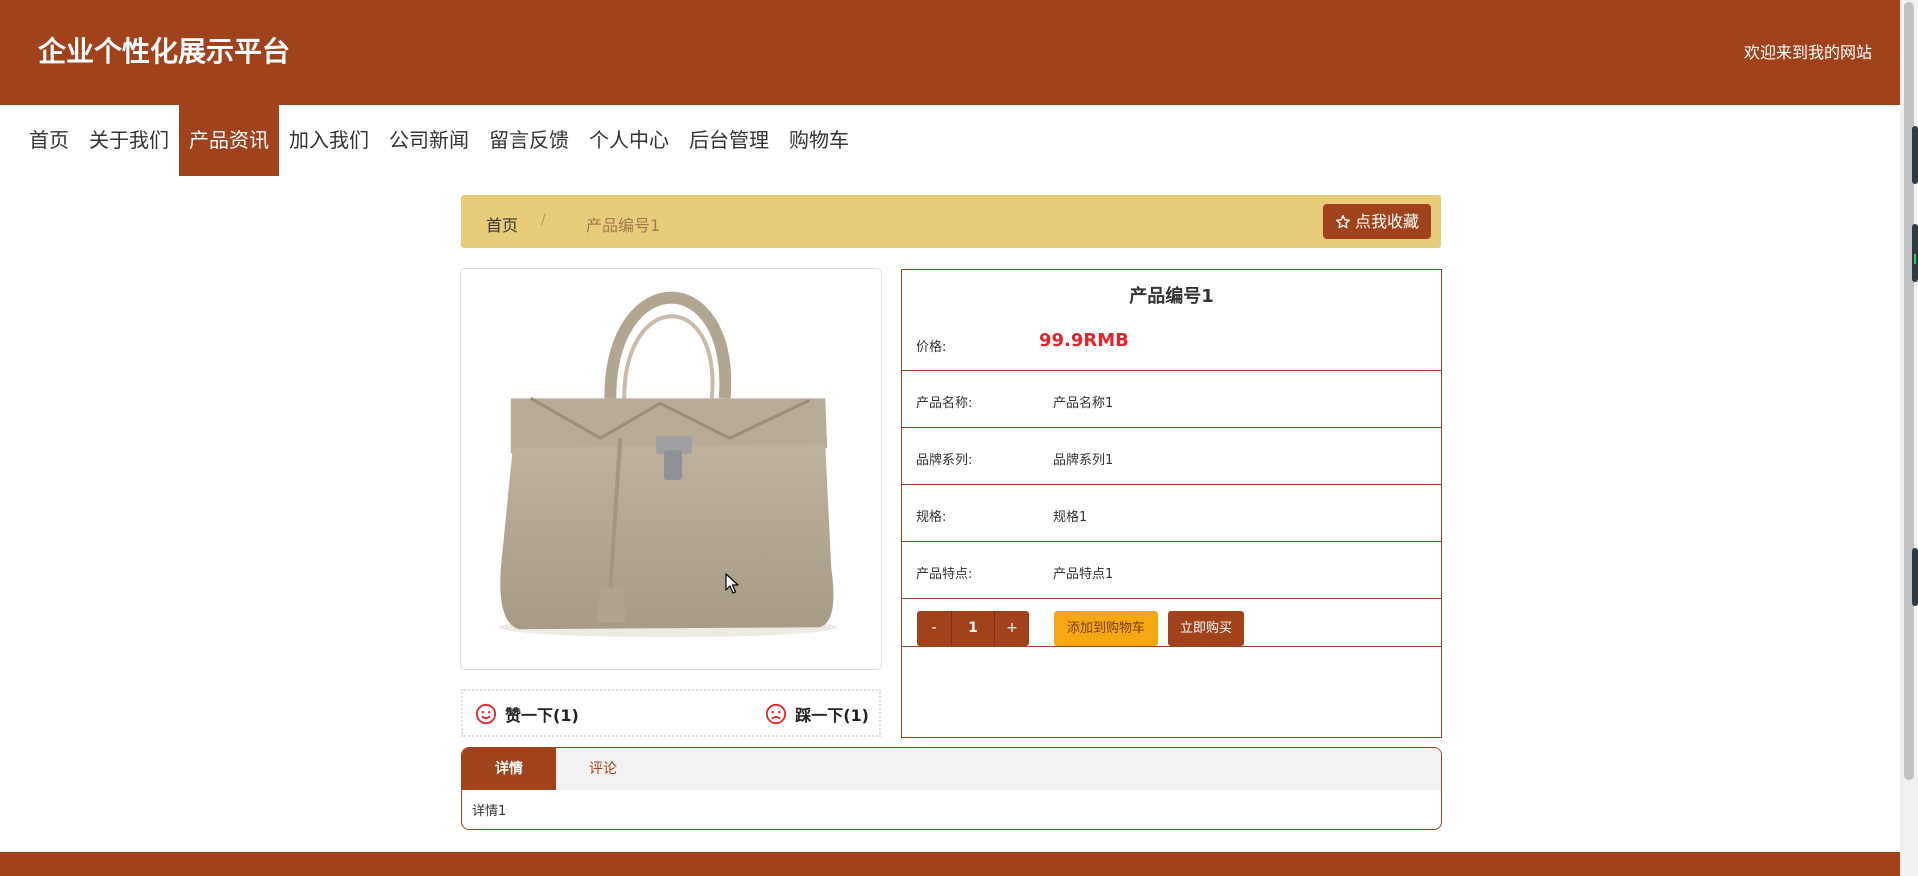 This screenshot has height=876, width=1918. What do you see at coordinates (1171, 569) in the screenshot?
I see `info-row-feature: 产品特点: 产品特点1` at bounding box center [1171, 569].